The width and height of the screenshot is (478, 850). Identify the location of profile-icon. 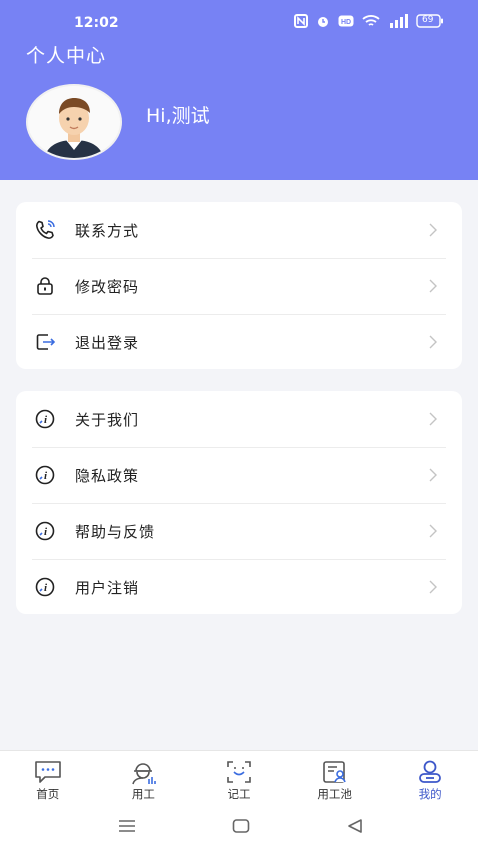
(430, 771).